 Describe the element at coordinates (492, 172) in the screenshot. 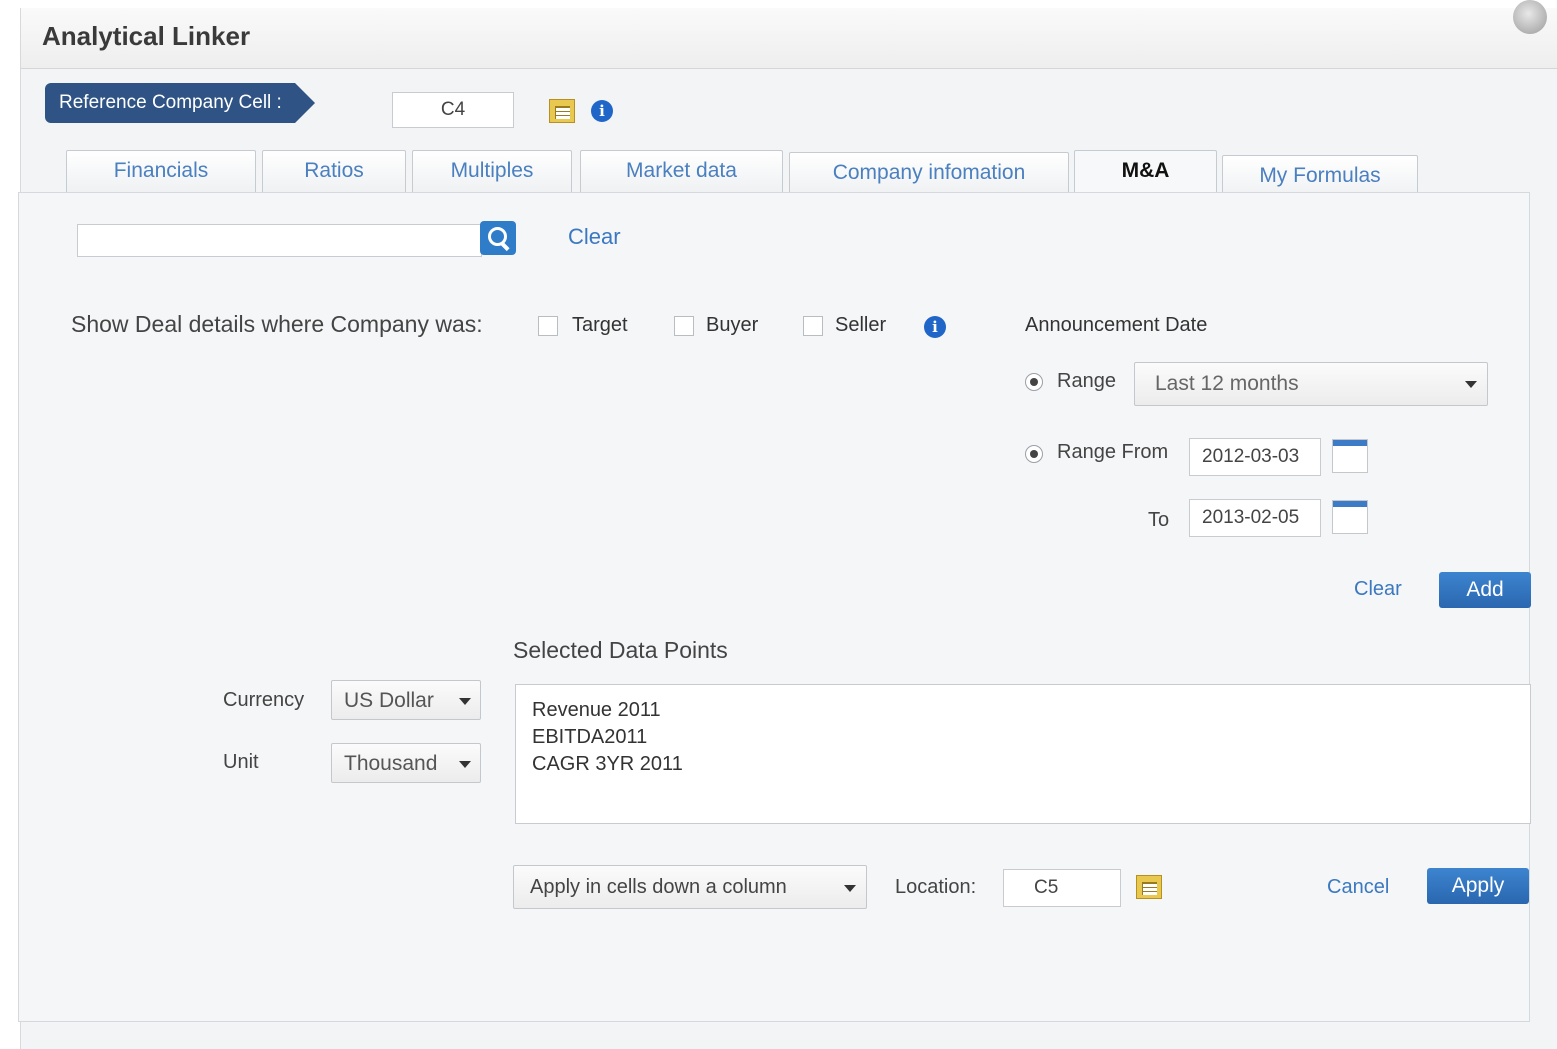

I see `tab-multiples: Multiples` at that location.